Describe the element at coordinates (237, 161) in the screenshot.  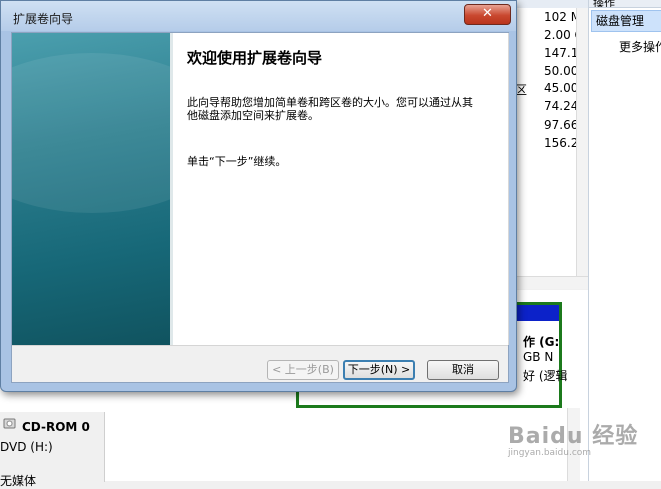
I see `wizard-continue-hint: 单击“下一步”继续。` at that location.